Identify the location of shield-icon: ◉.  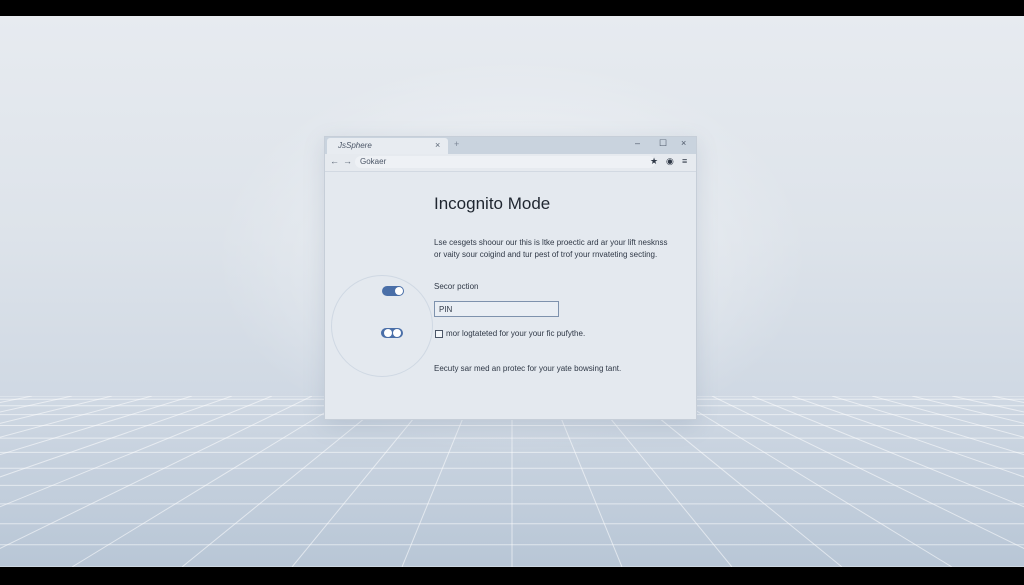
(670, 161).